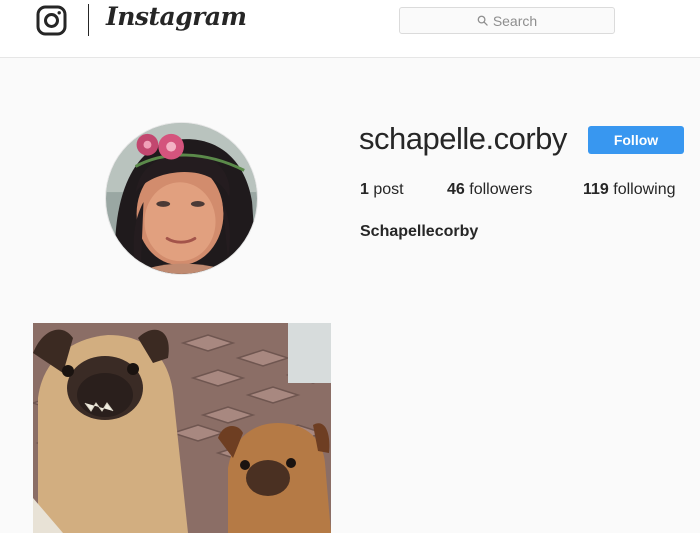 This screenshot has height=533, width=700. I want to click on following-label: following, so click(644, 189).